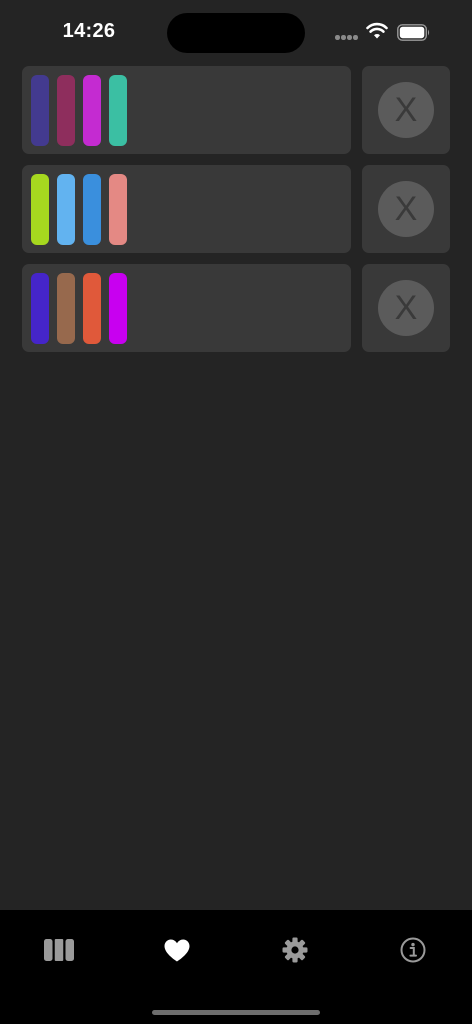  I want to click on tab-favorites, so click(177, 950).